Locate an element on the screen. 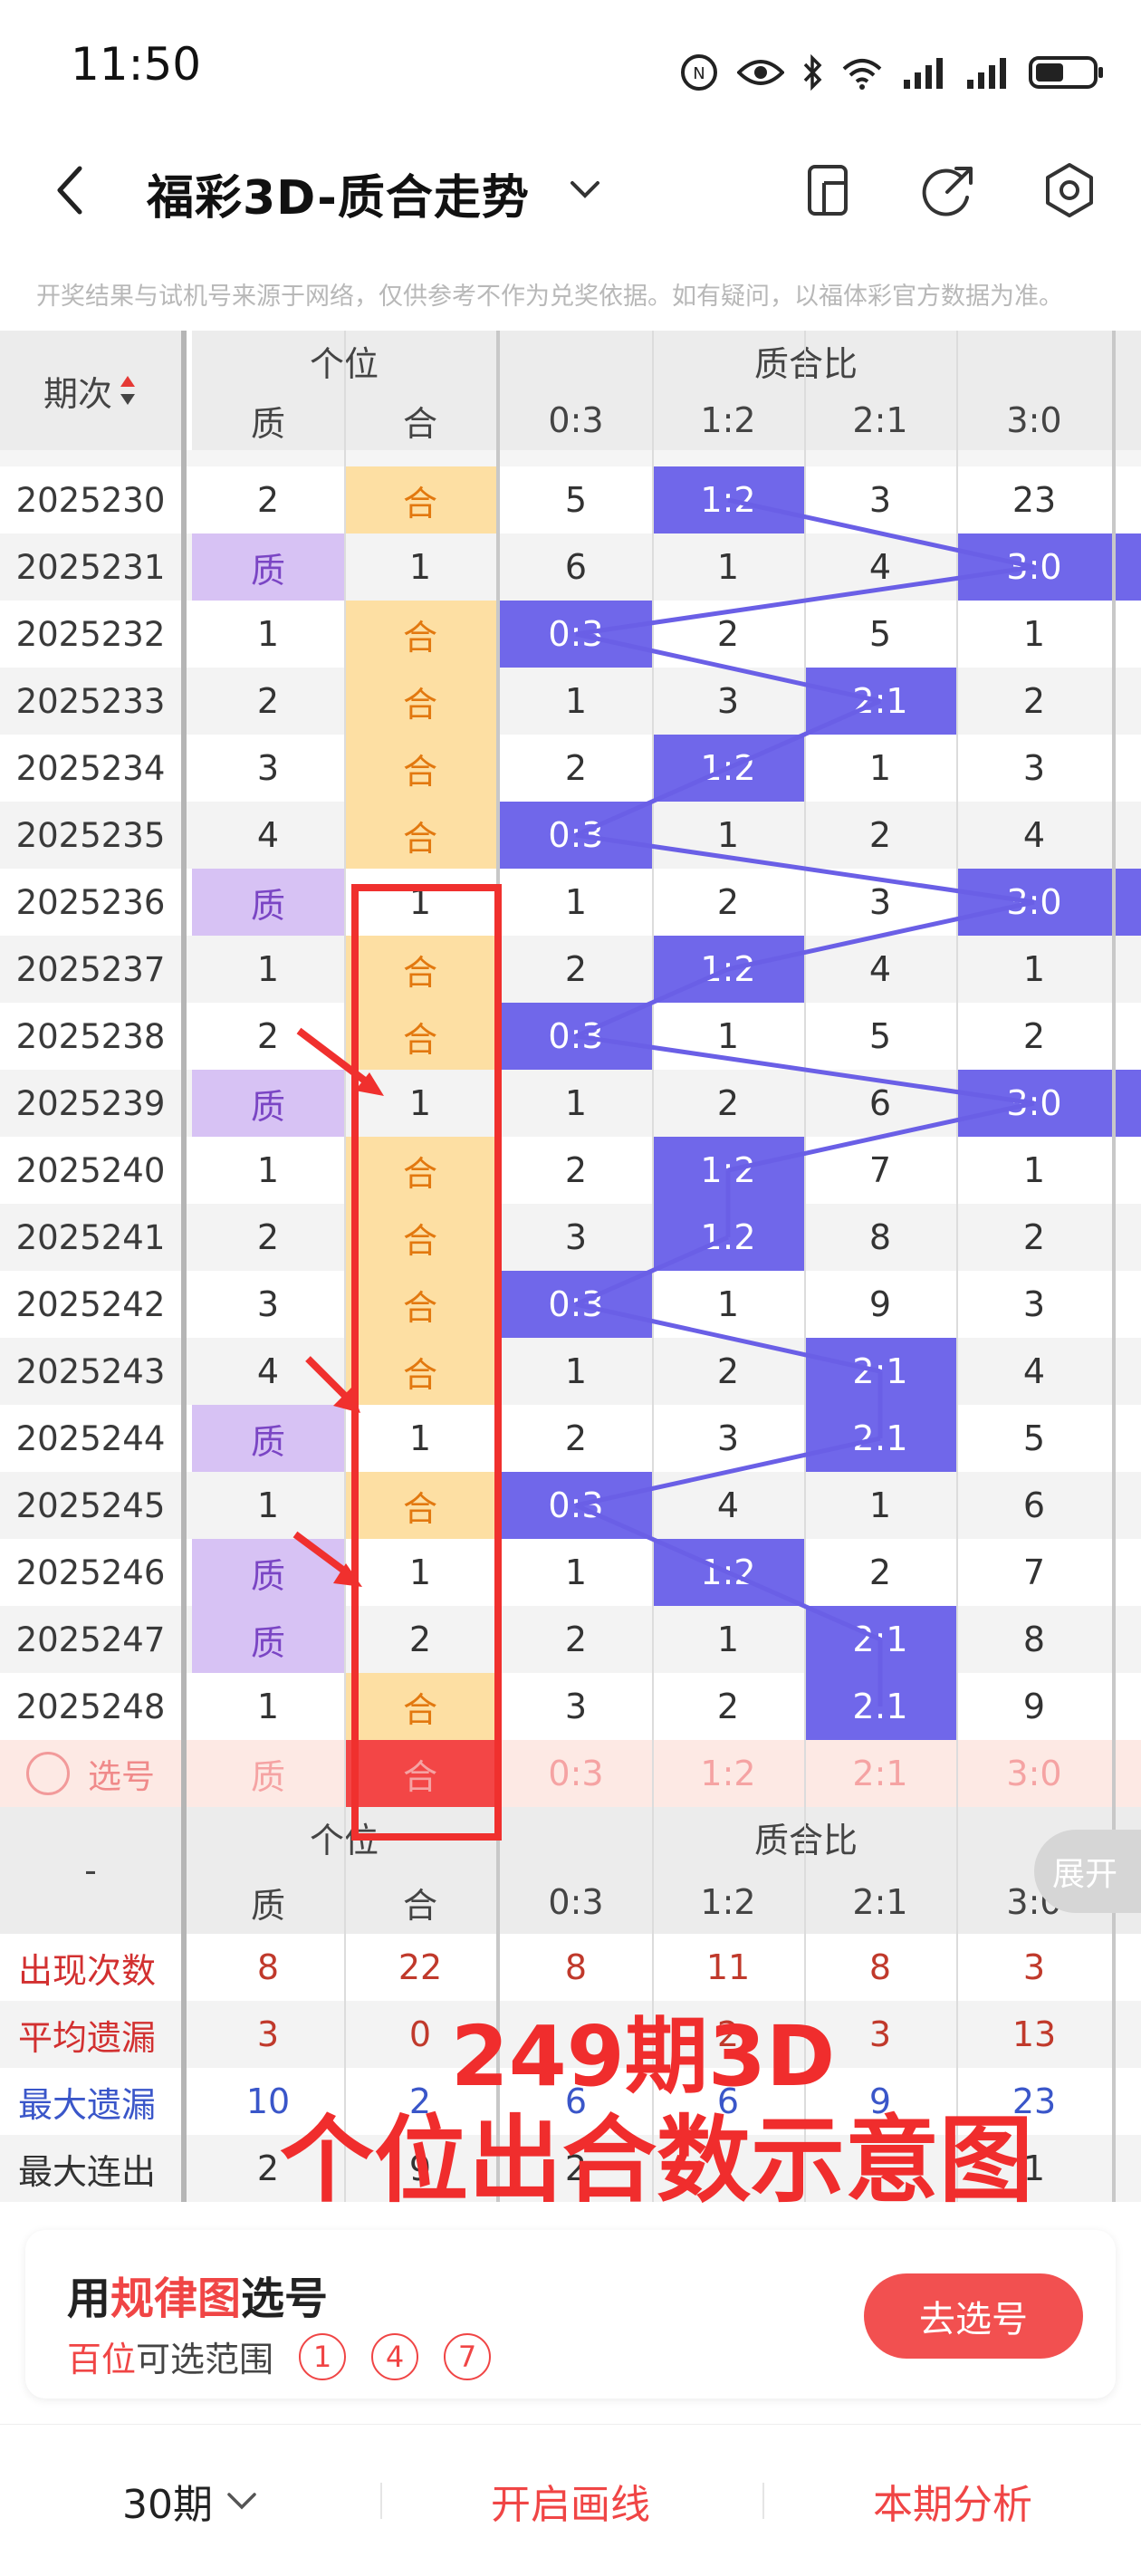 This screenshot has height=2576, width=1141. nav-bar: 福彩3D-质合走势 is located at coordinates (570, 190).